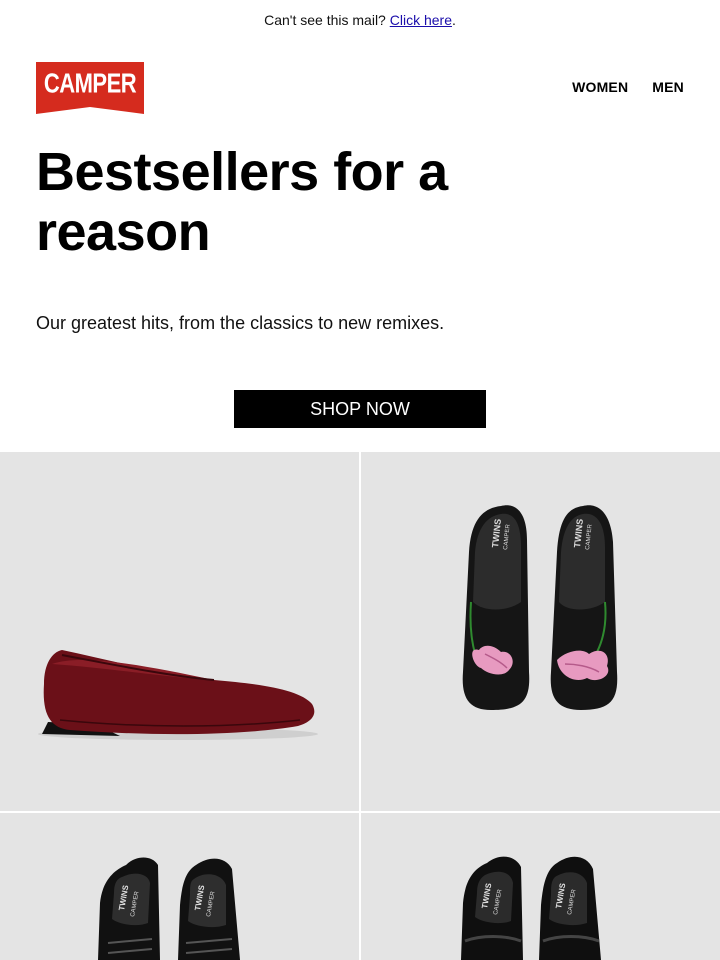 This screenshot has width=720, height=960. I want to click on main-nav: WOMEN MEN, so click(628, 87).